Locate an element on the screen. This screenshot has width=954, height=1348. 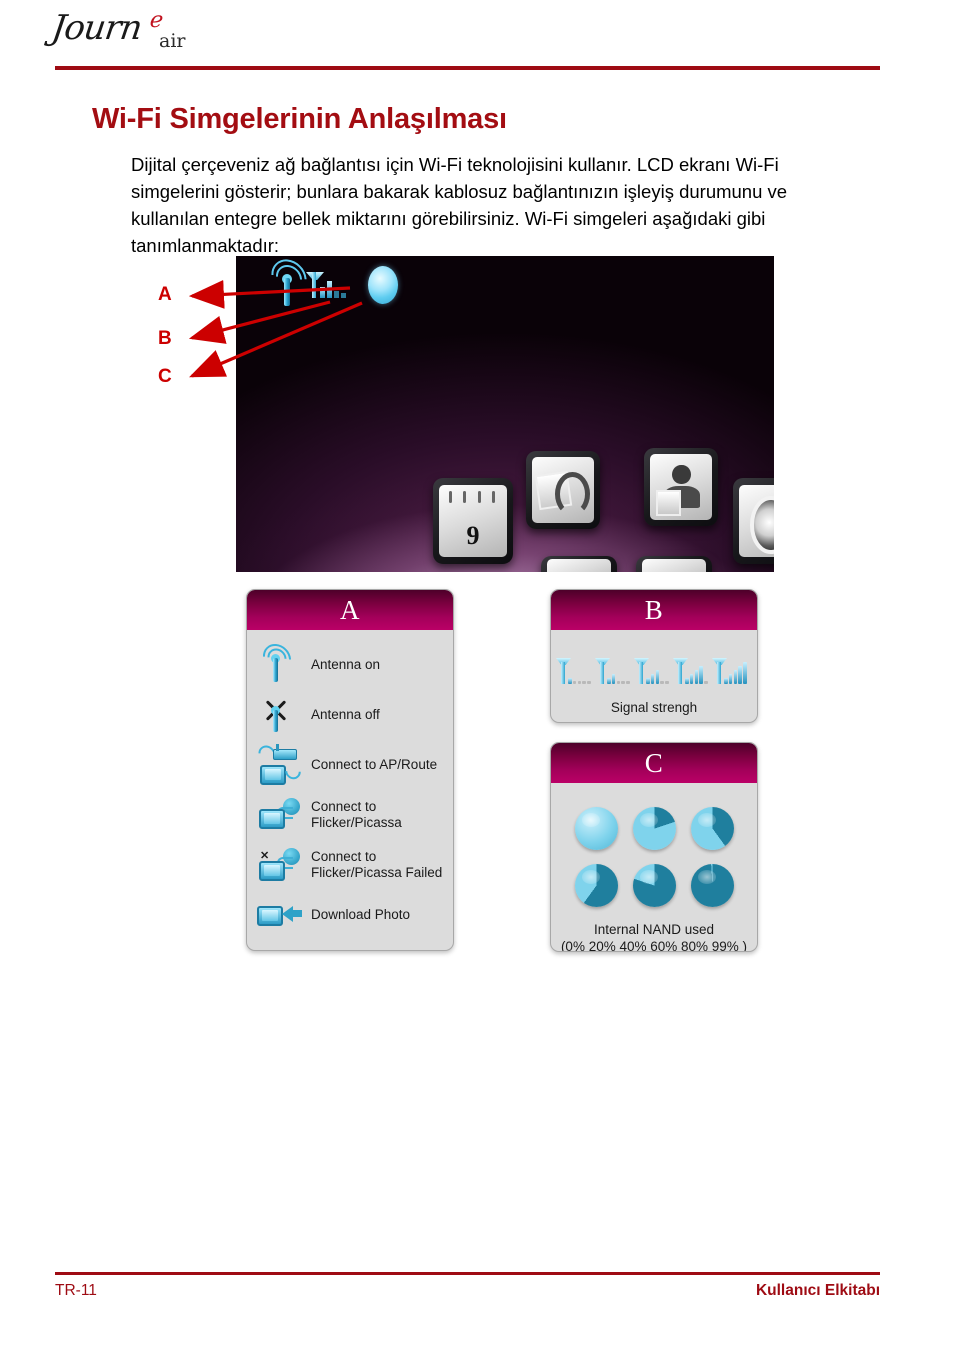
callout-label-b: B is located at coordinates (165, 338).